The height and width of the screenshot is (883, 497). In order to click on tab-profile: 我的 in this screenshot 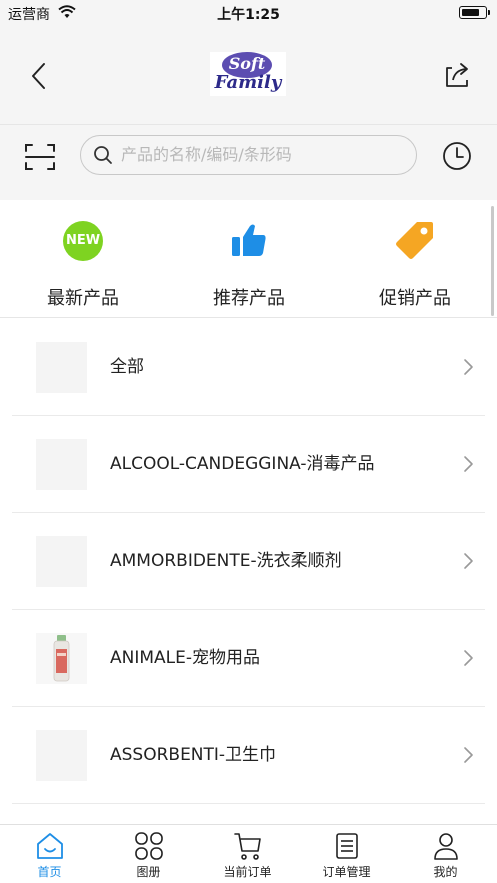, I will do `click(445, 854)`.